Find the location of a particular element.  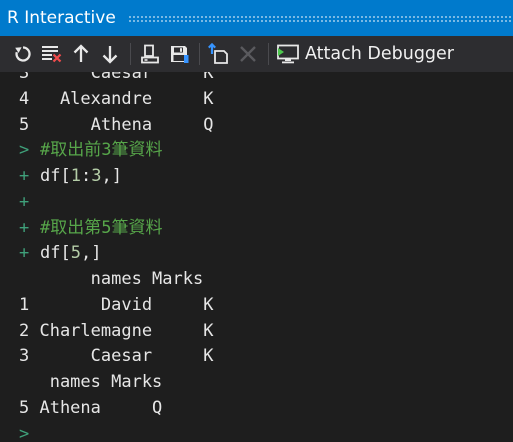

output-text: 4 Alexandre K is located at coordinates (116, 98).